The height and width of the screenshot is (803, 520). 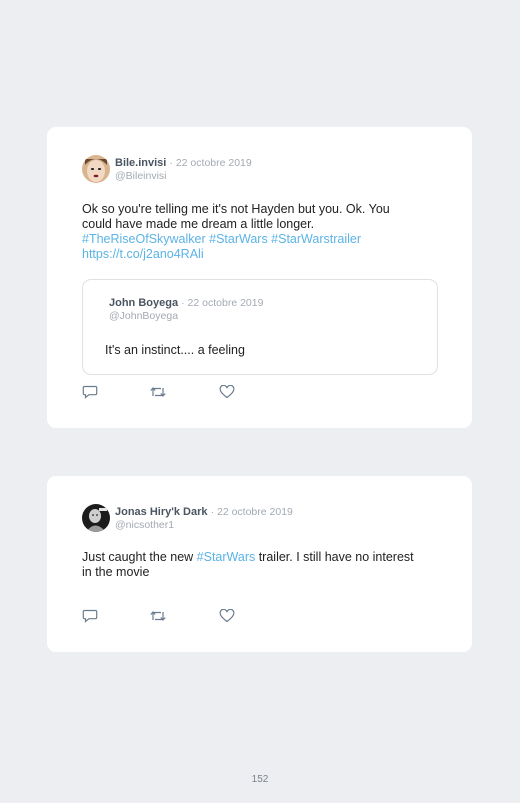 I want to click on quoted-author-name: John Boyega, so click(x=143, y=303).